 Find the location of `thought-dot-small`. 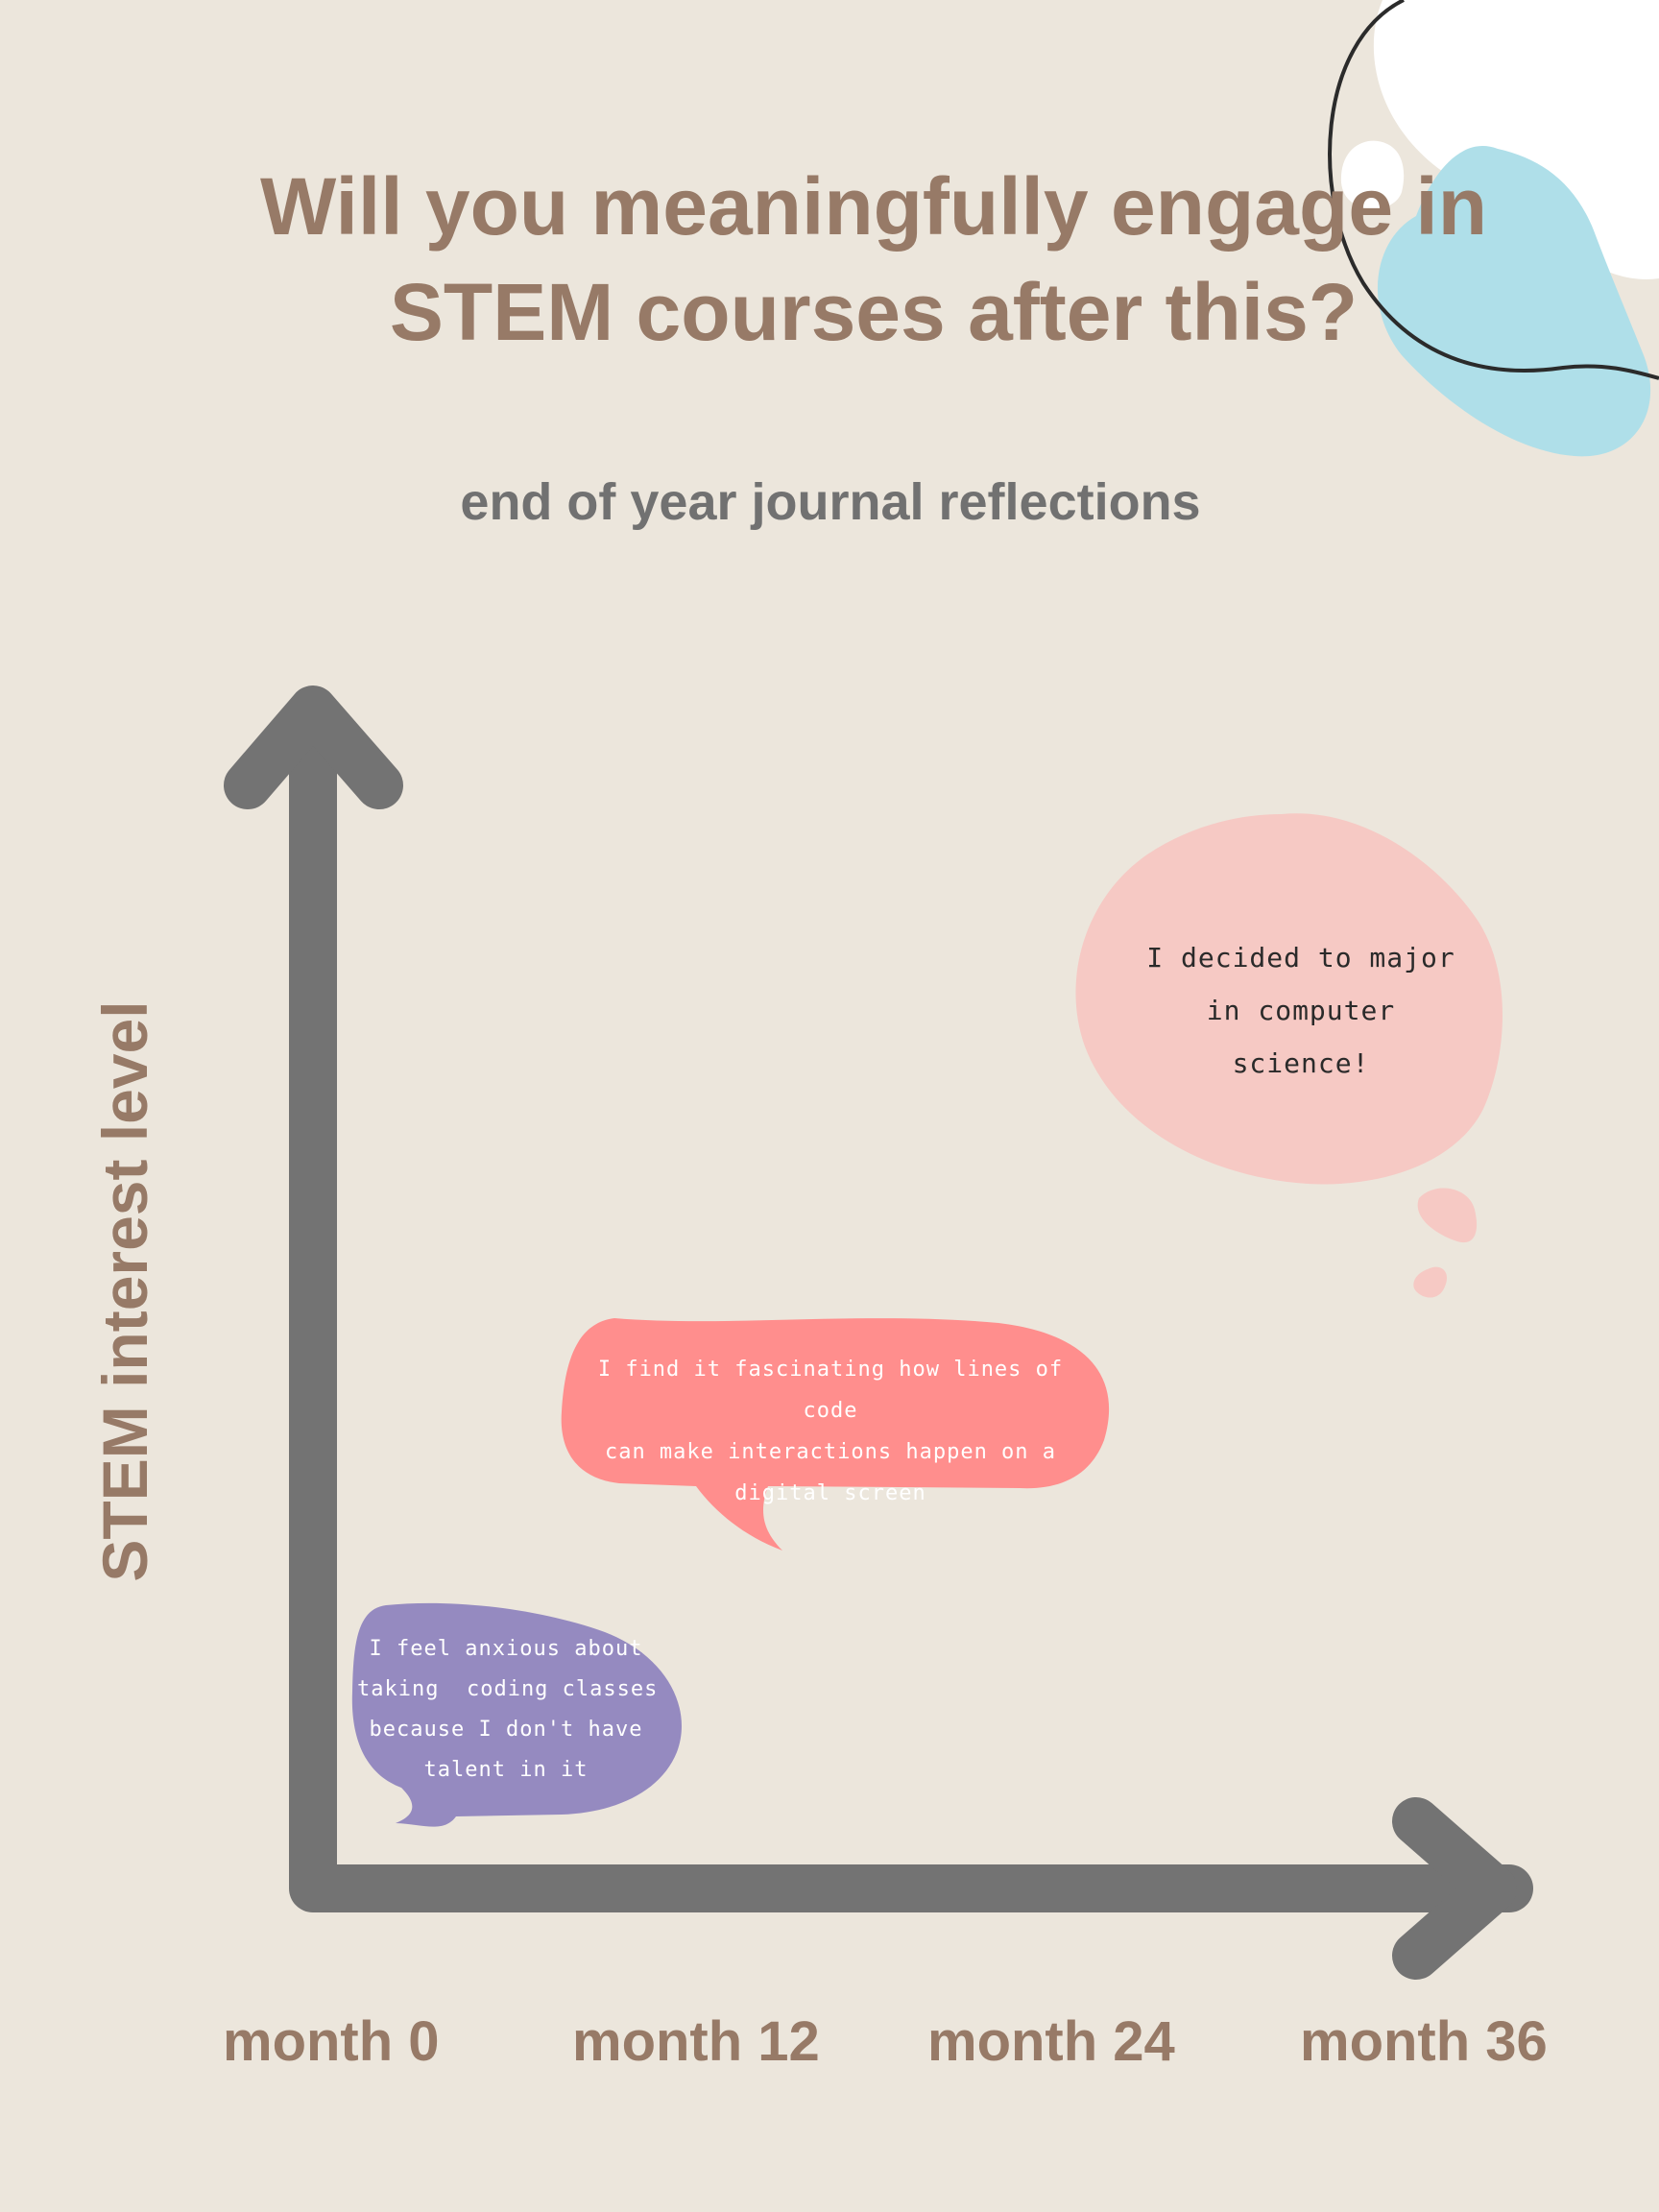

thought-dot-small is located at coordinates (1430, 1282).